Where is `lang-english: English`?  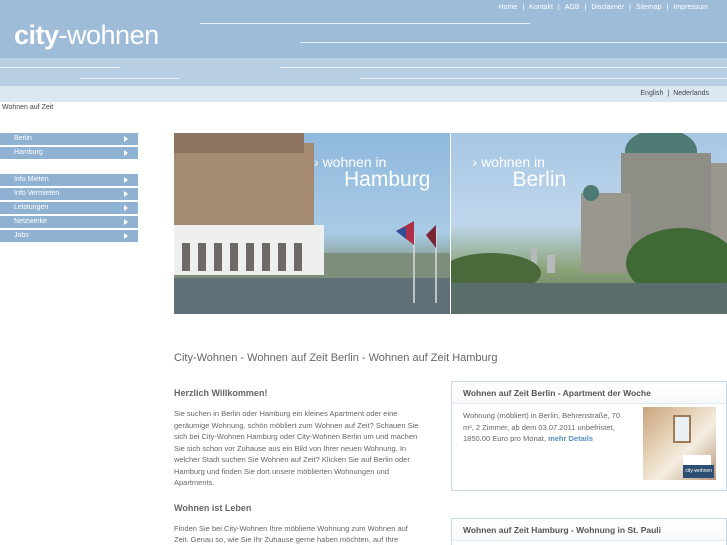 lang-english: English is located at coordinates (651, 93).